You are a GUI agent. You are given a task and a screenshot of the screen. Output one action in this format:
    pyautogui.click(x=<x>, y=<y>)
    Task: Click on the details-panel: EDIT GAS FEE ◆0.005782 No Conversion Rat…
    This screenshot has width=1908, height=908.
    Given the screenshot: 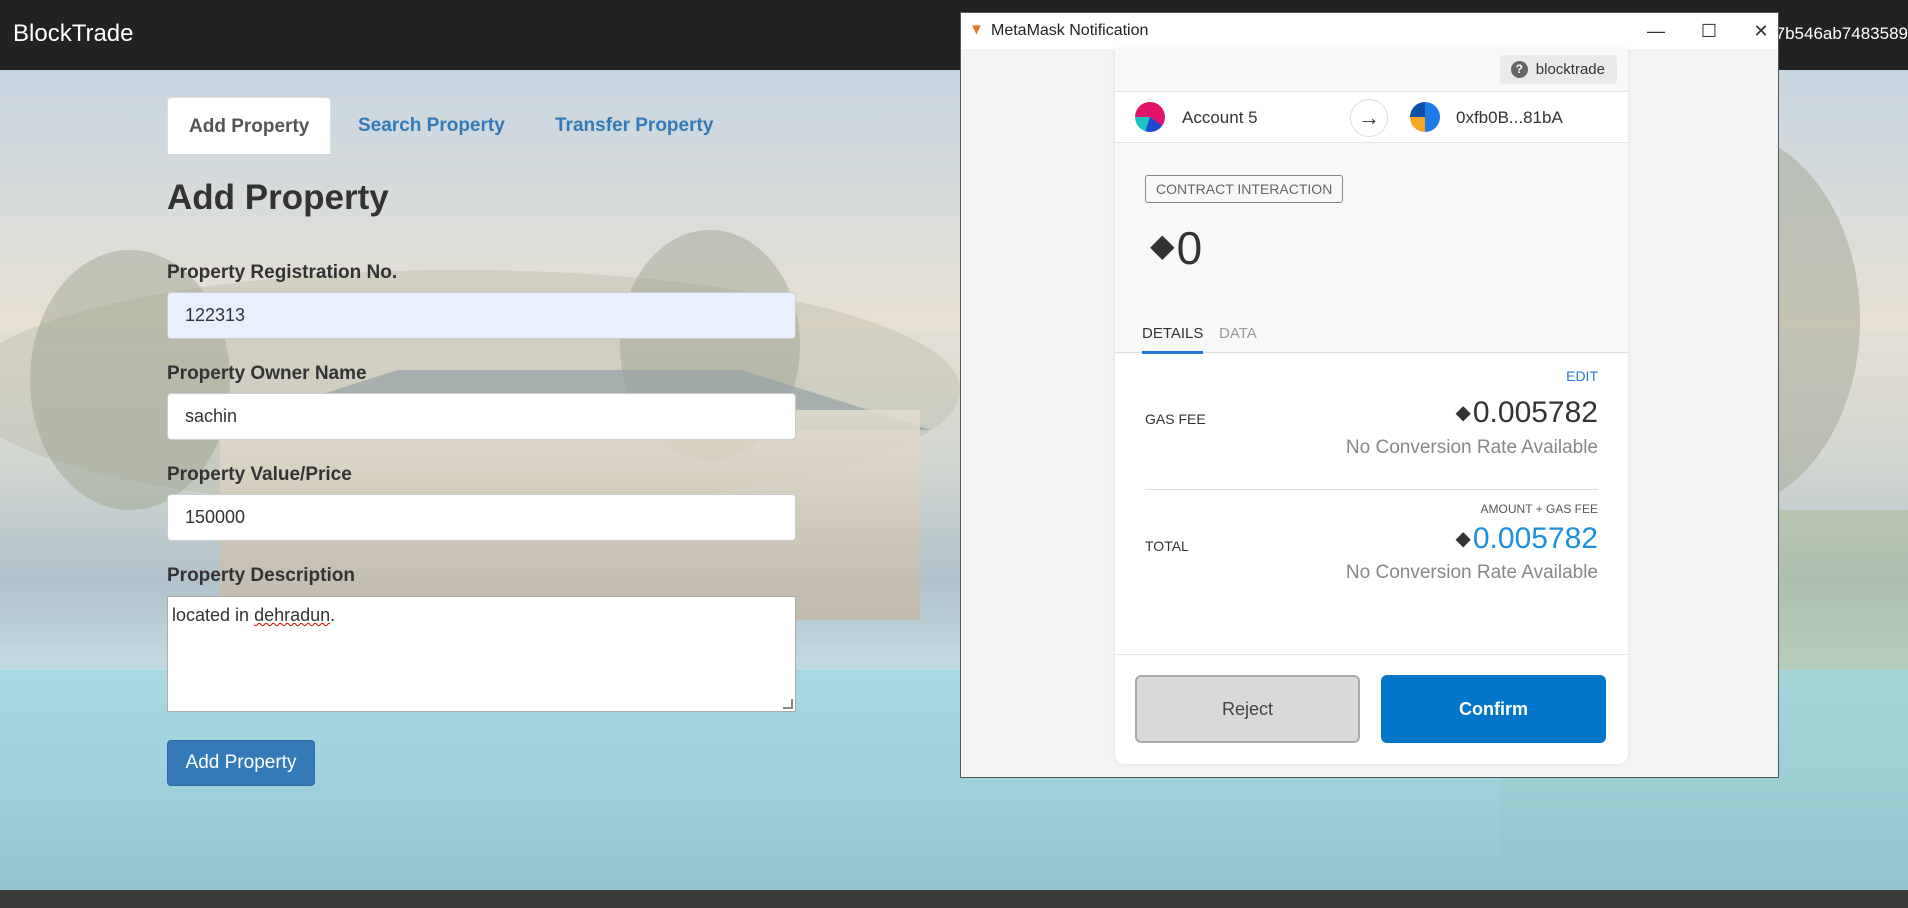 What is the action you would take?
    pyautogui.click(x=1371, y=504)
    